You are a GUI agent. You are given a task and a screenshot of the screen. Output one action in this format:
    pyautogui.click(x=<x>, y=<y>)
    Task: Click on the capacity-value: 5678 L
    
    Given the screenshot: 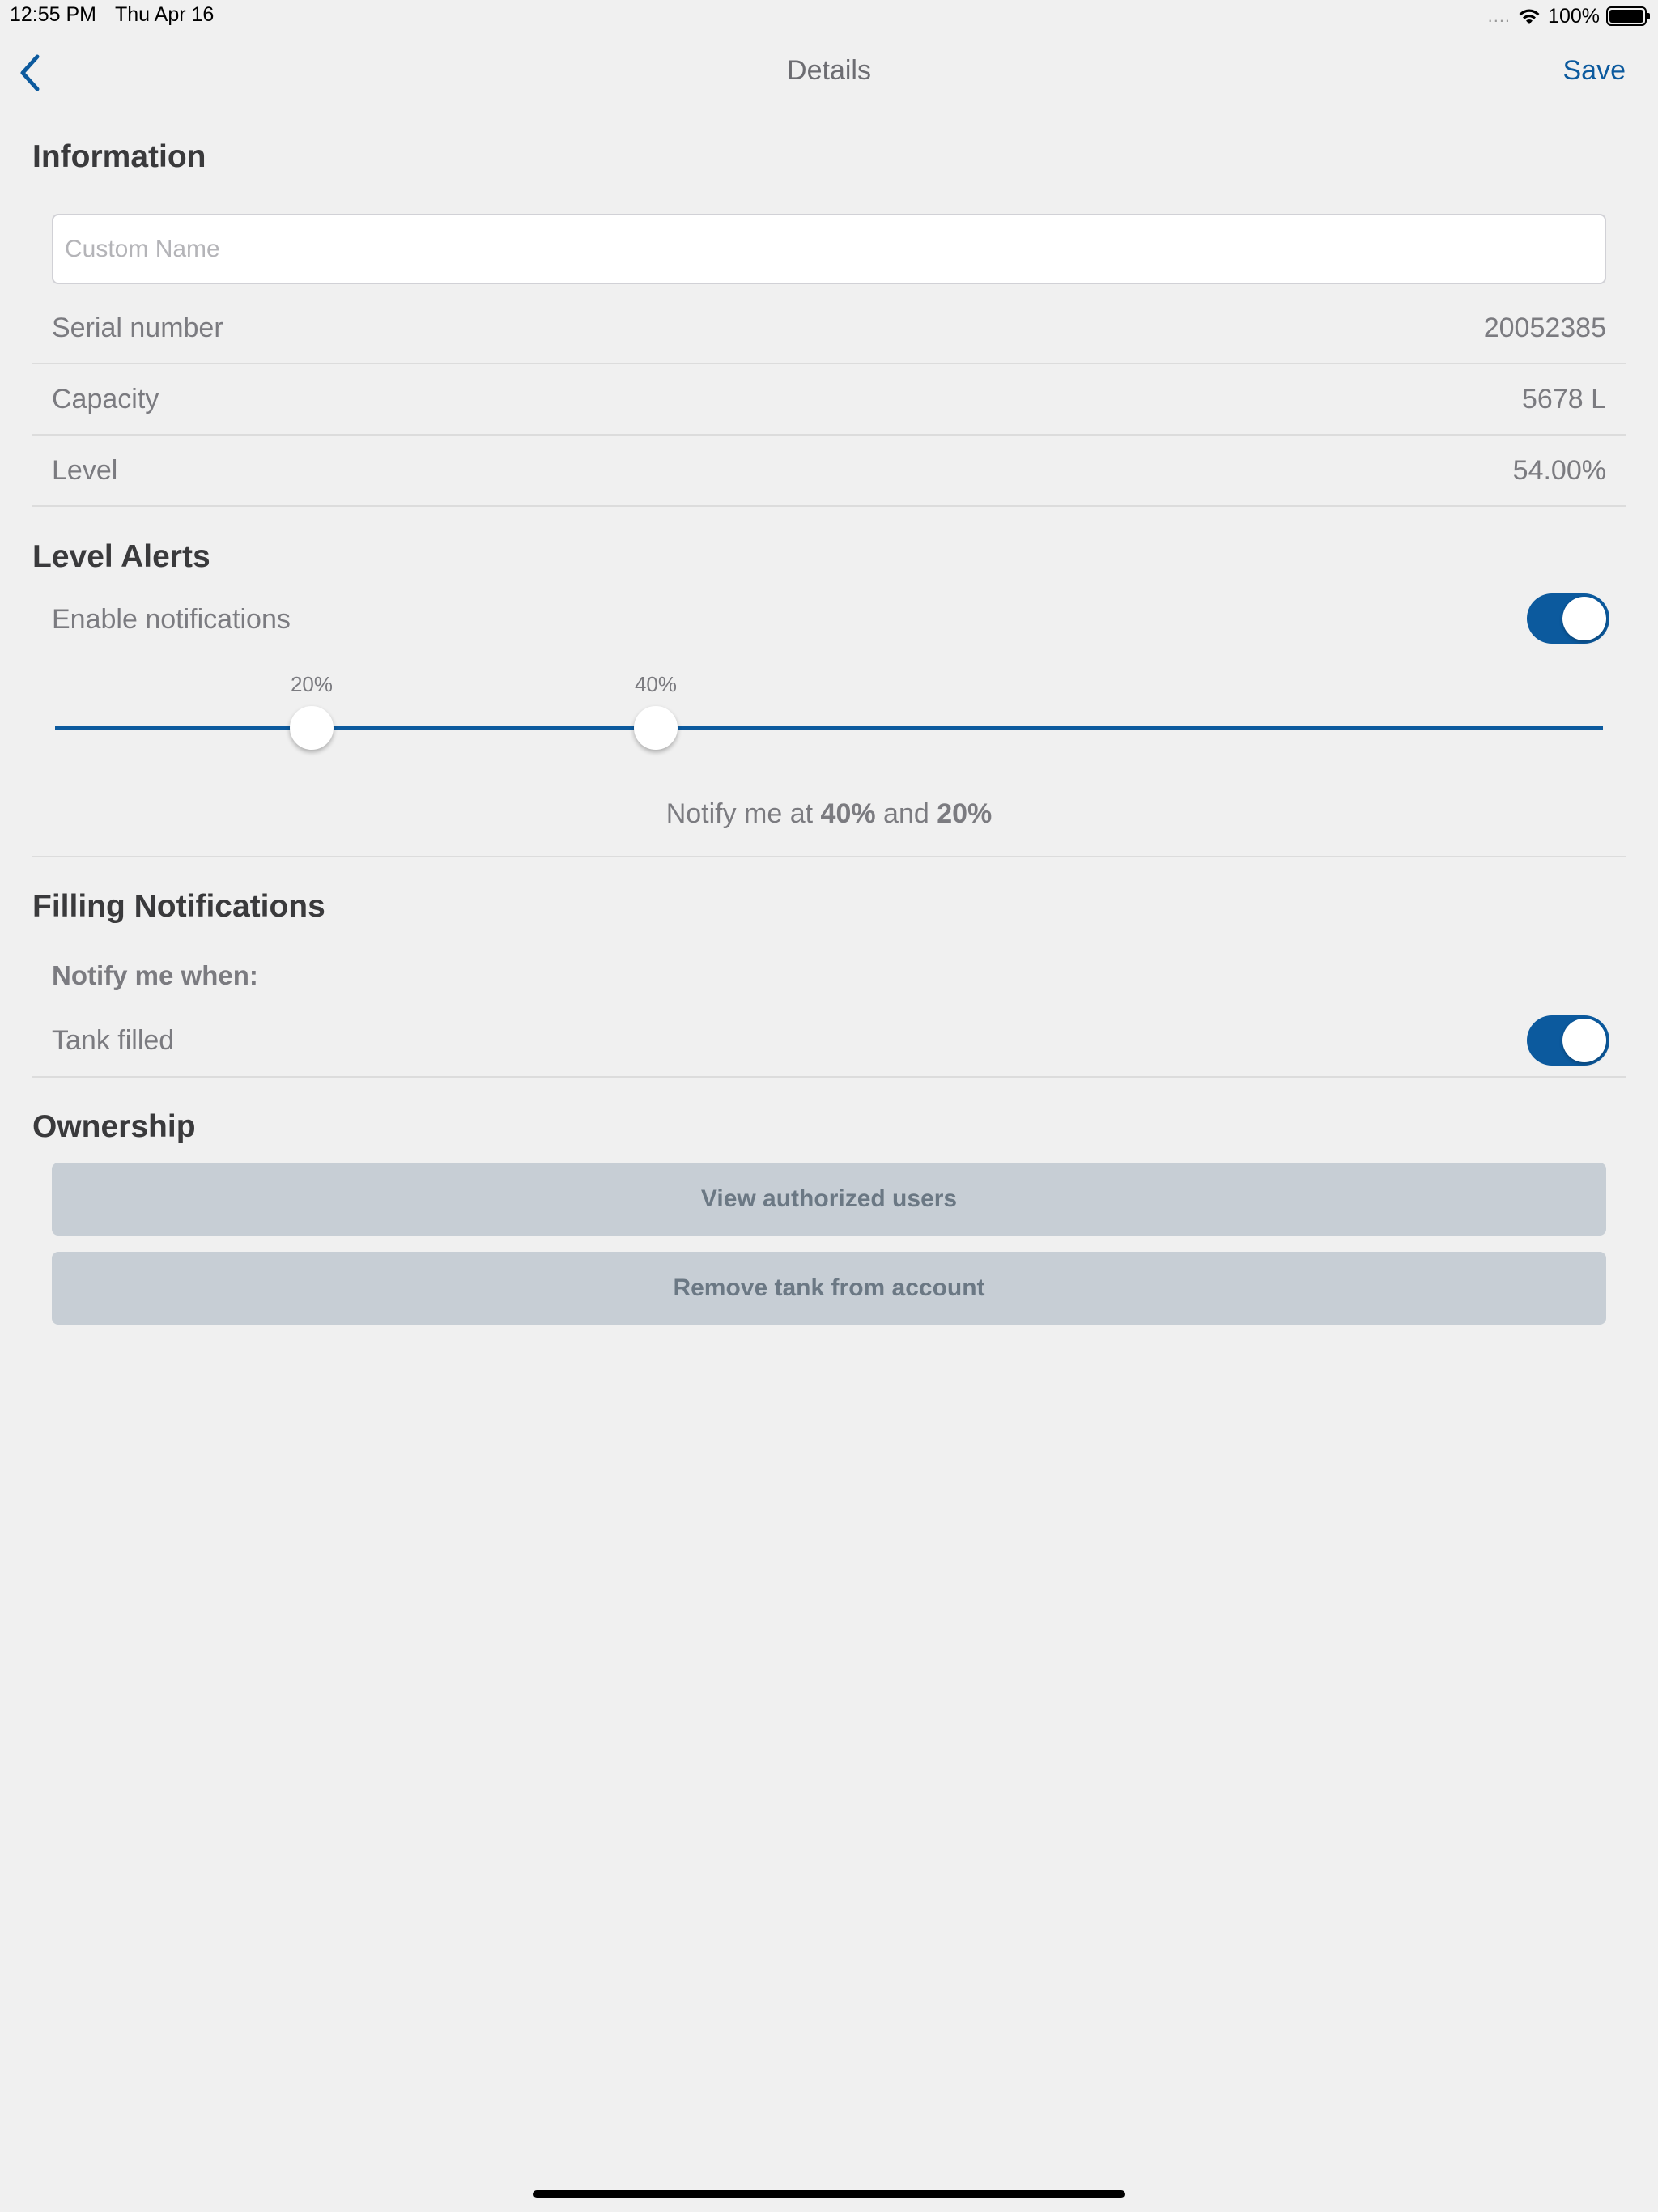 What is the action you would take?
    pyautogui.click(x=1564, y=400)
    